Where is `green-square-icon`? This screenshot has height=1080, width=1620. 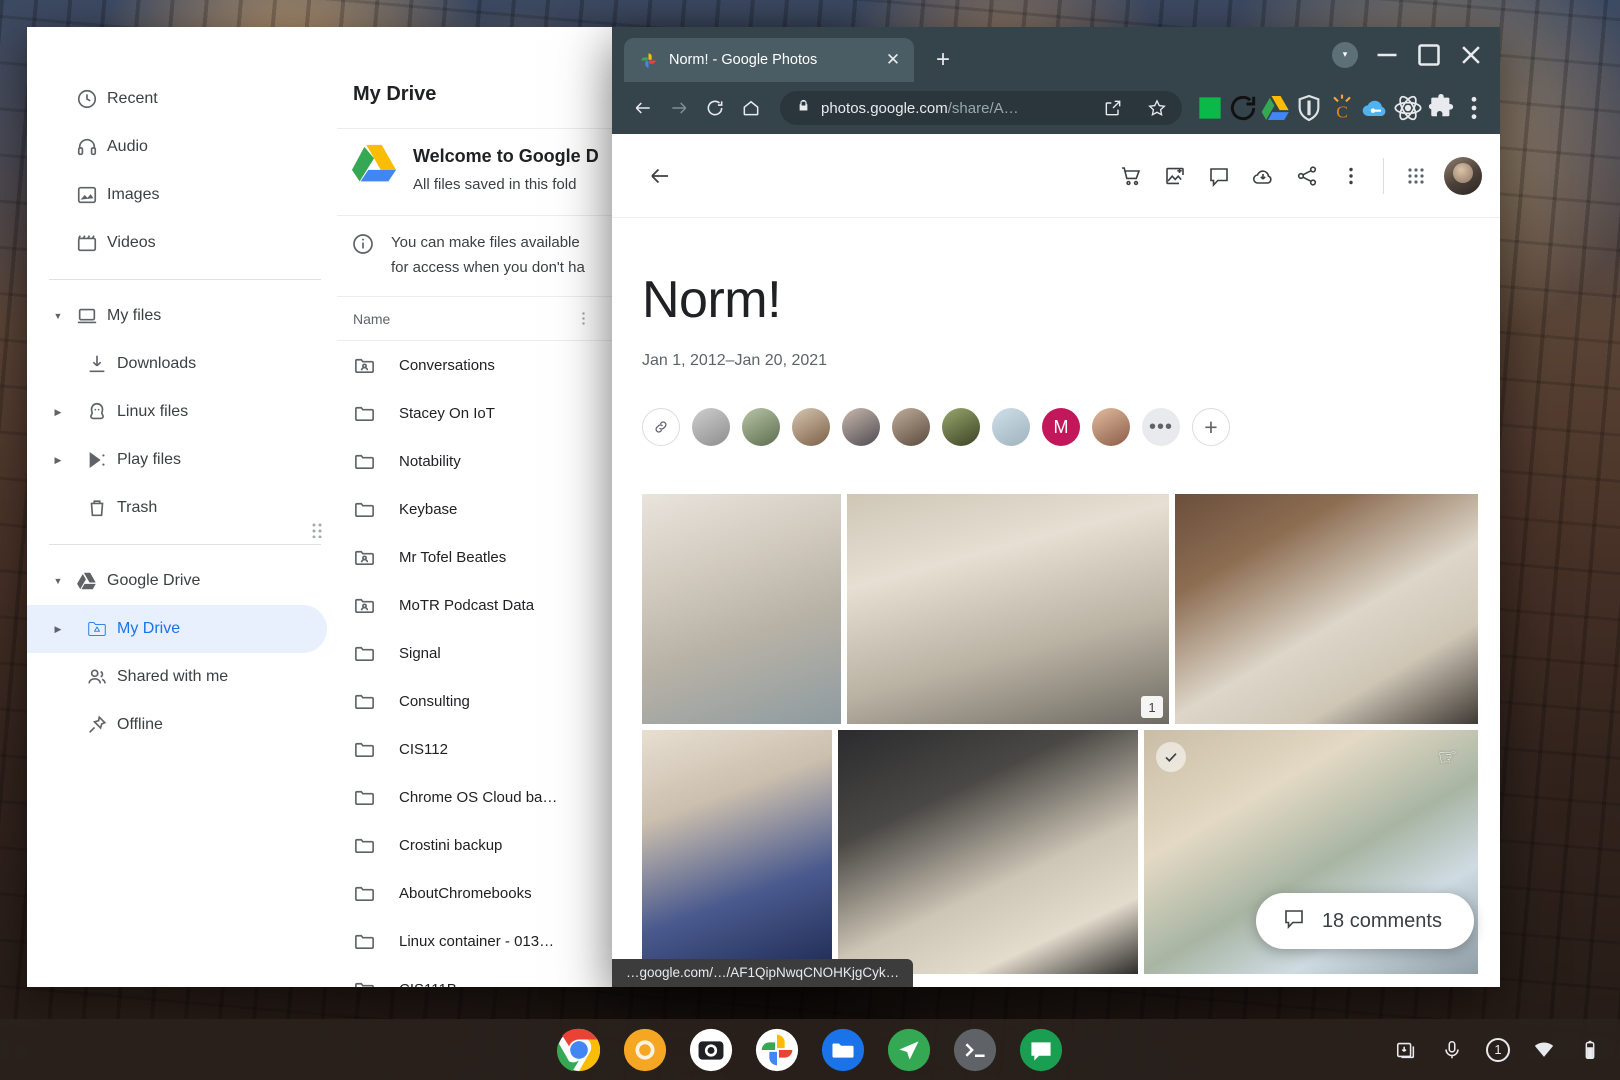
green-square-icon is located at coordinates (1210, 108).